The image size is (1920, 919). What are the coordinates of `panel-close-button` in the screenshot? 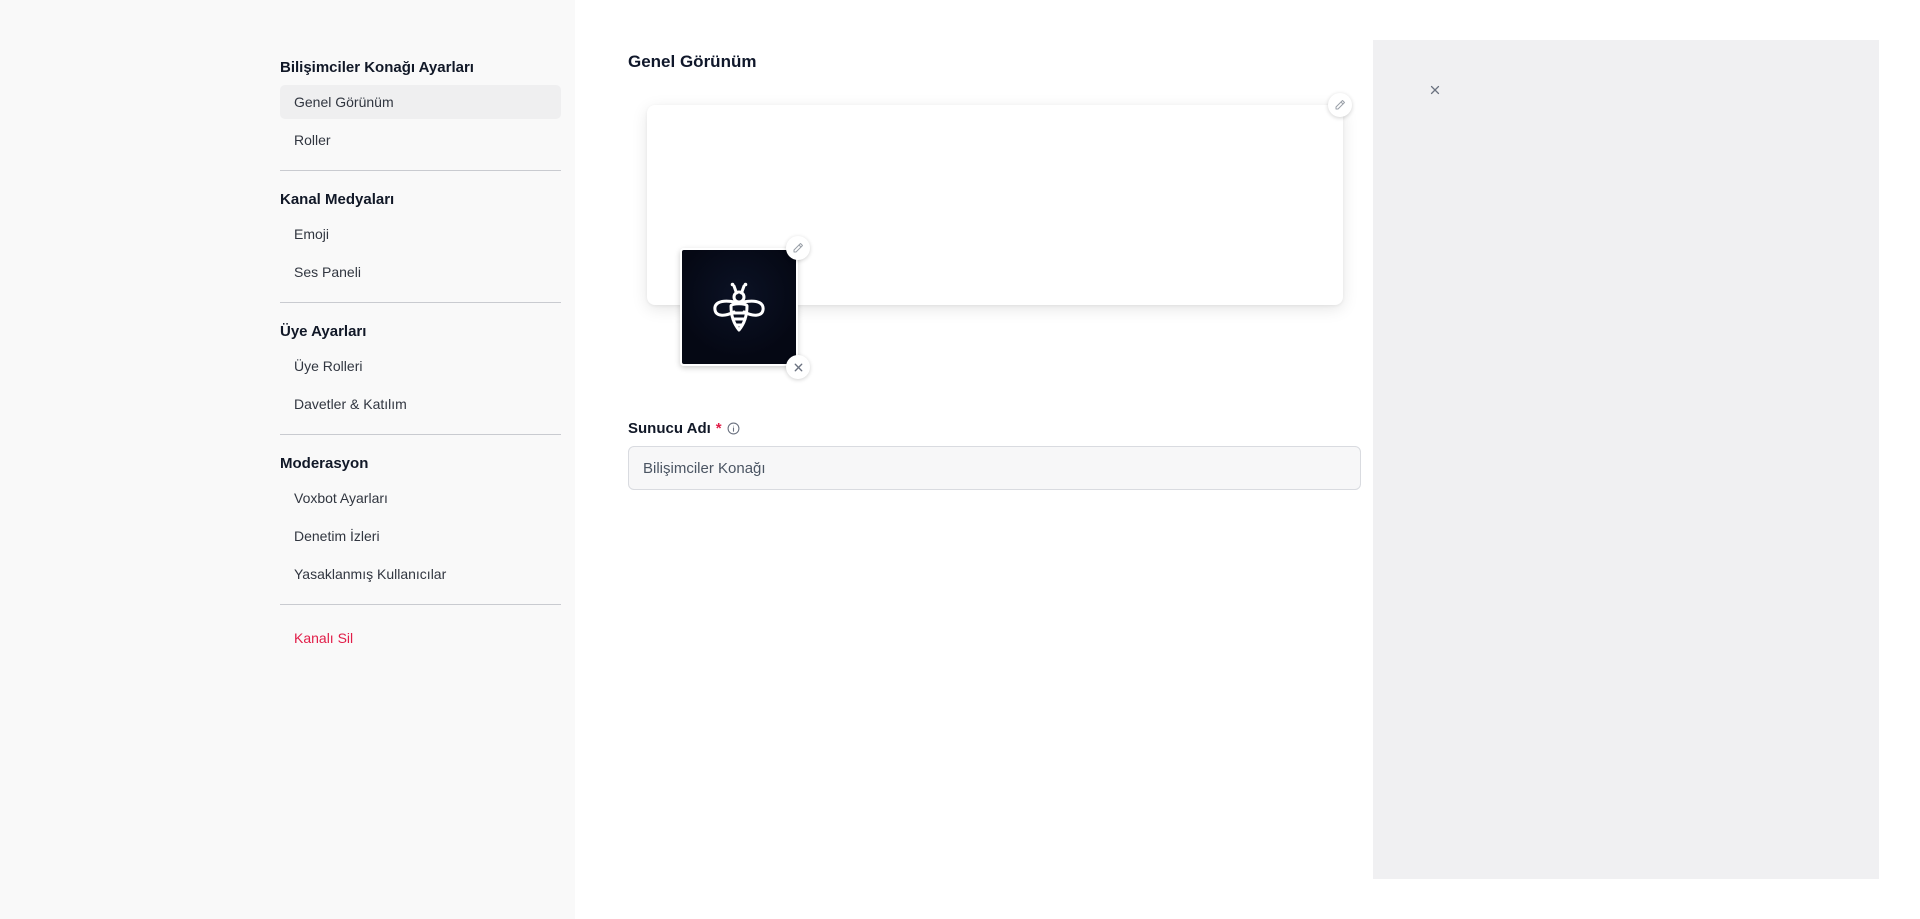 It's located at (1435, 90).